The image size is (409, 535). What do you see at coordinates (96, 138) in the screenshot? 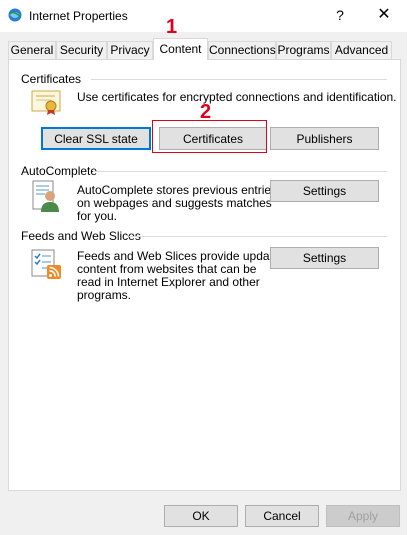
I see `clear-ssl-state-button: Clear SSL state` at bounding box center [96, 138].